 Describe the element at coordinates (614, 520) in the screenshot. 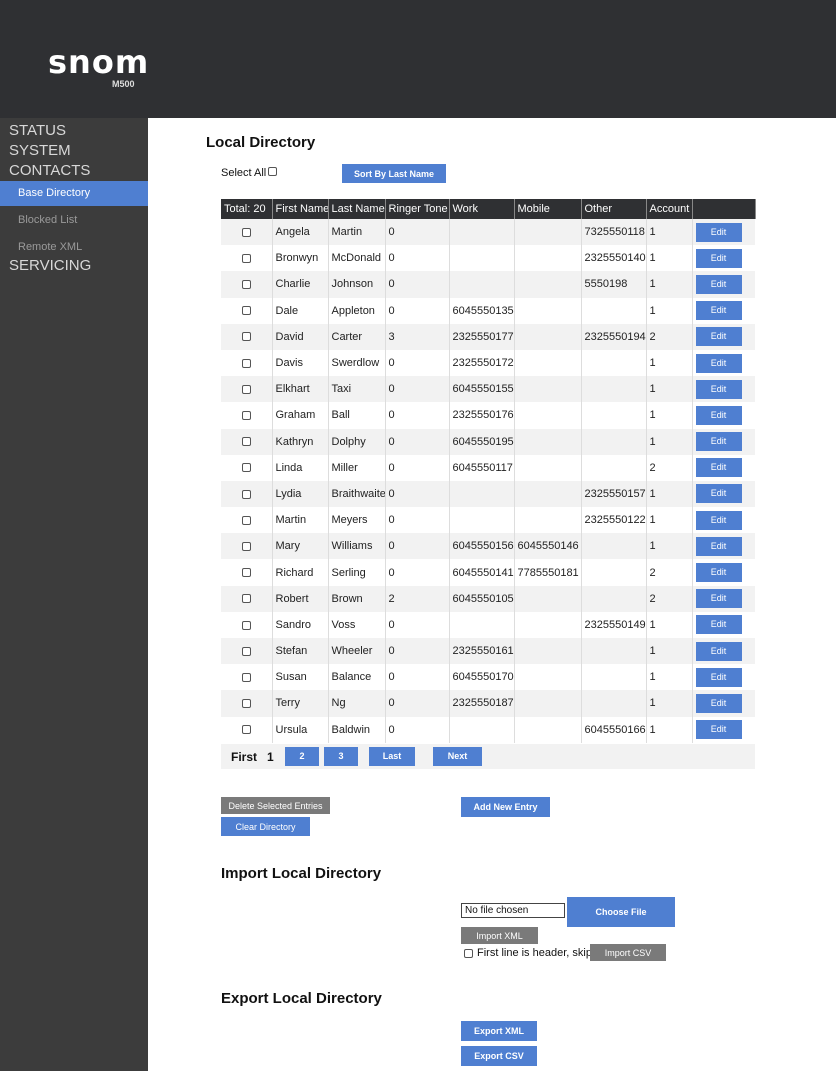

I see `cell-other: 2325550122` at that location.